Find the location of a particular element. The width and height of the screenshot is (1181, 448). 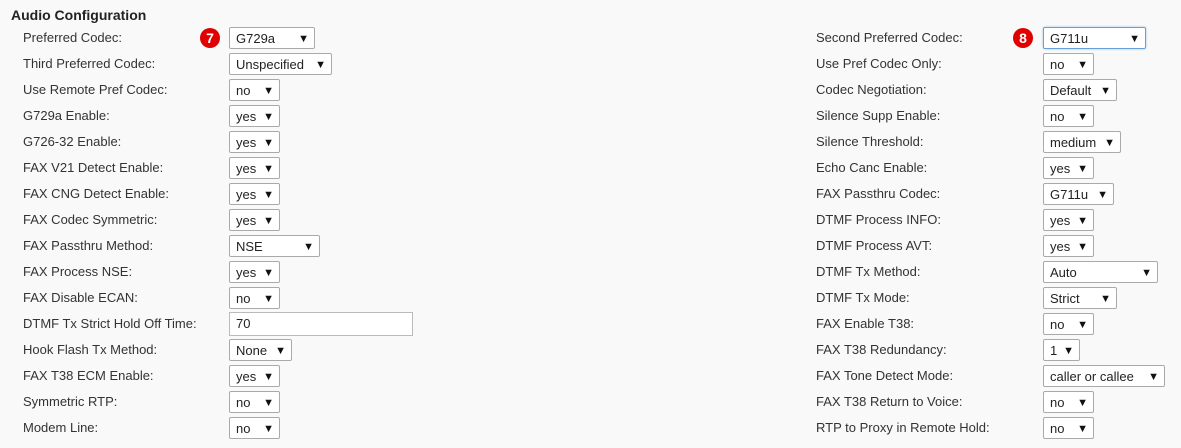

hook-flash-tx-method-select: None ▼ is located at coordinates (260, 350).